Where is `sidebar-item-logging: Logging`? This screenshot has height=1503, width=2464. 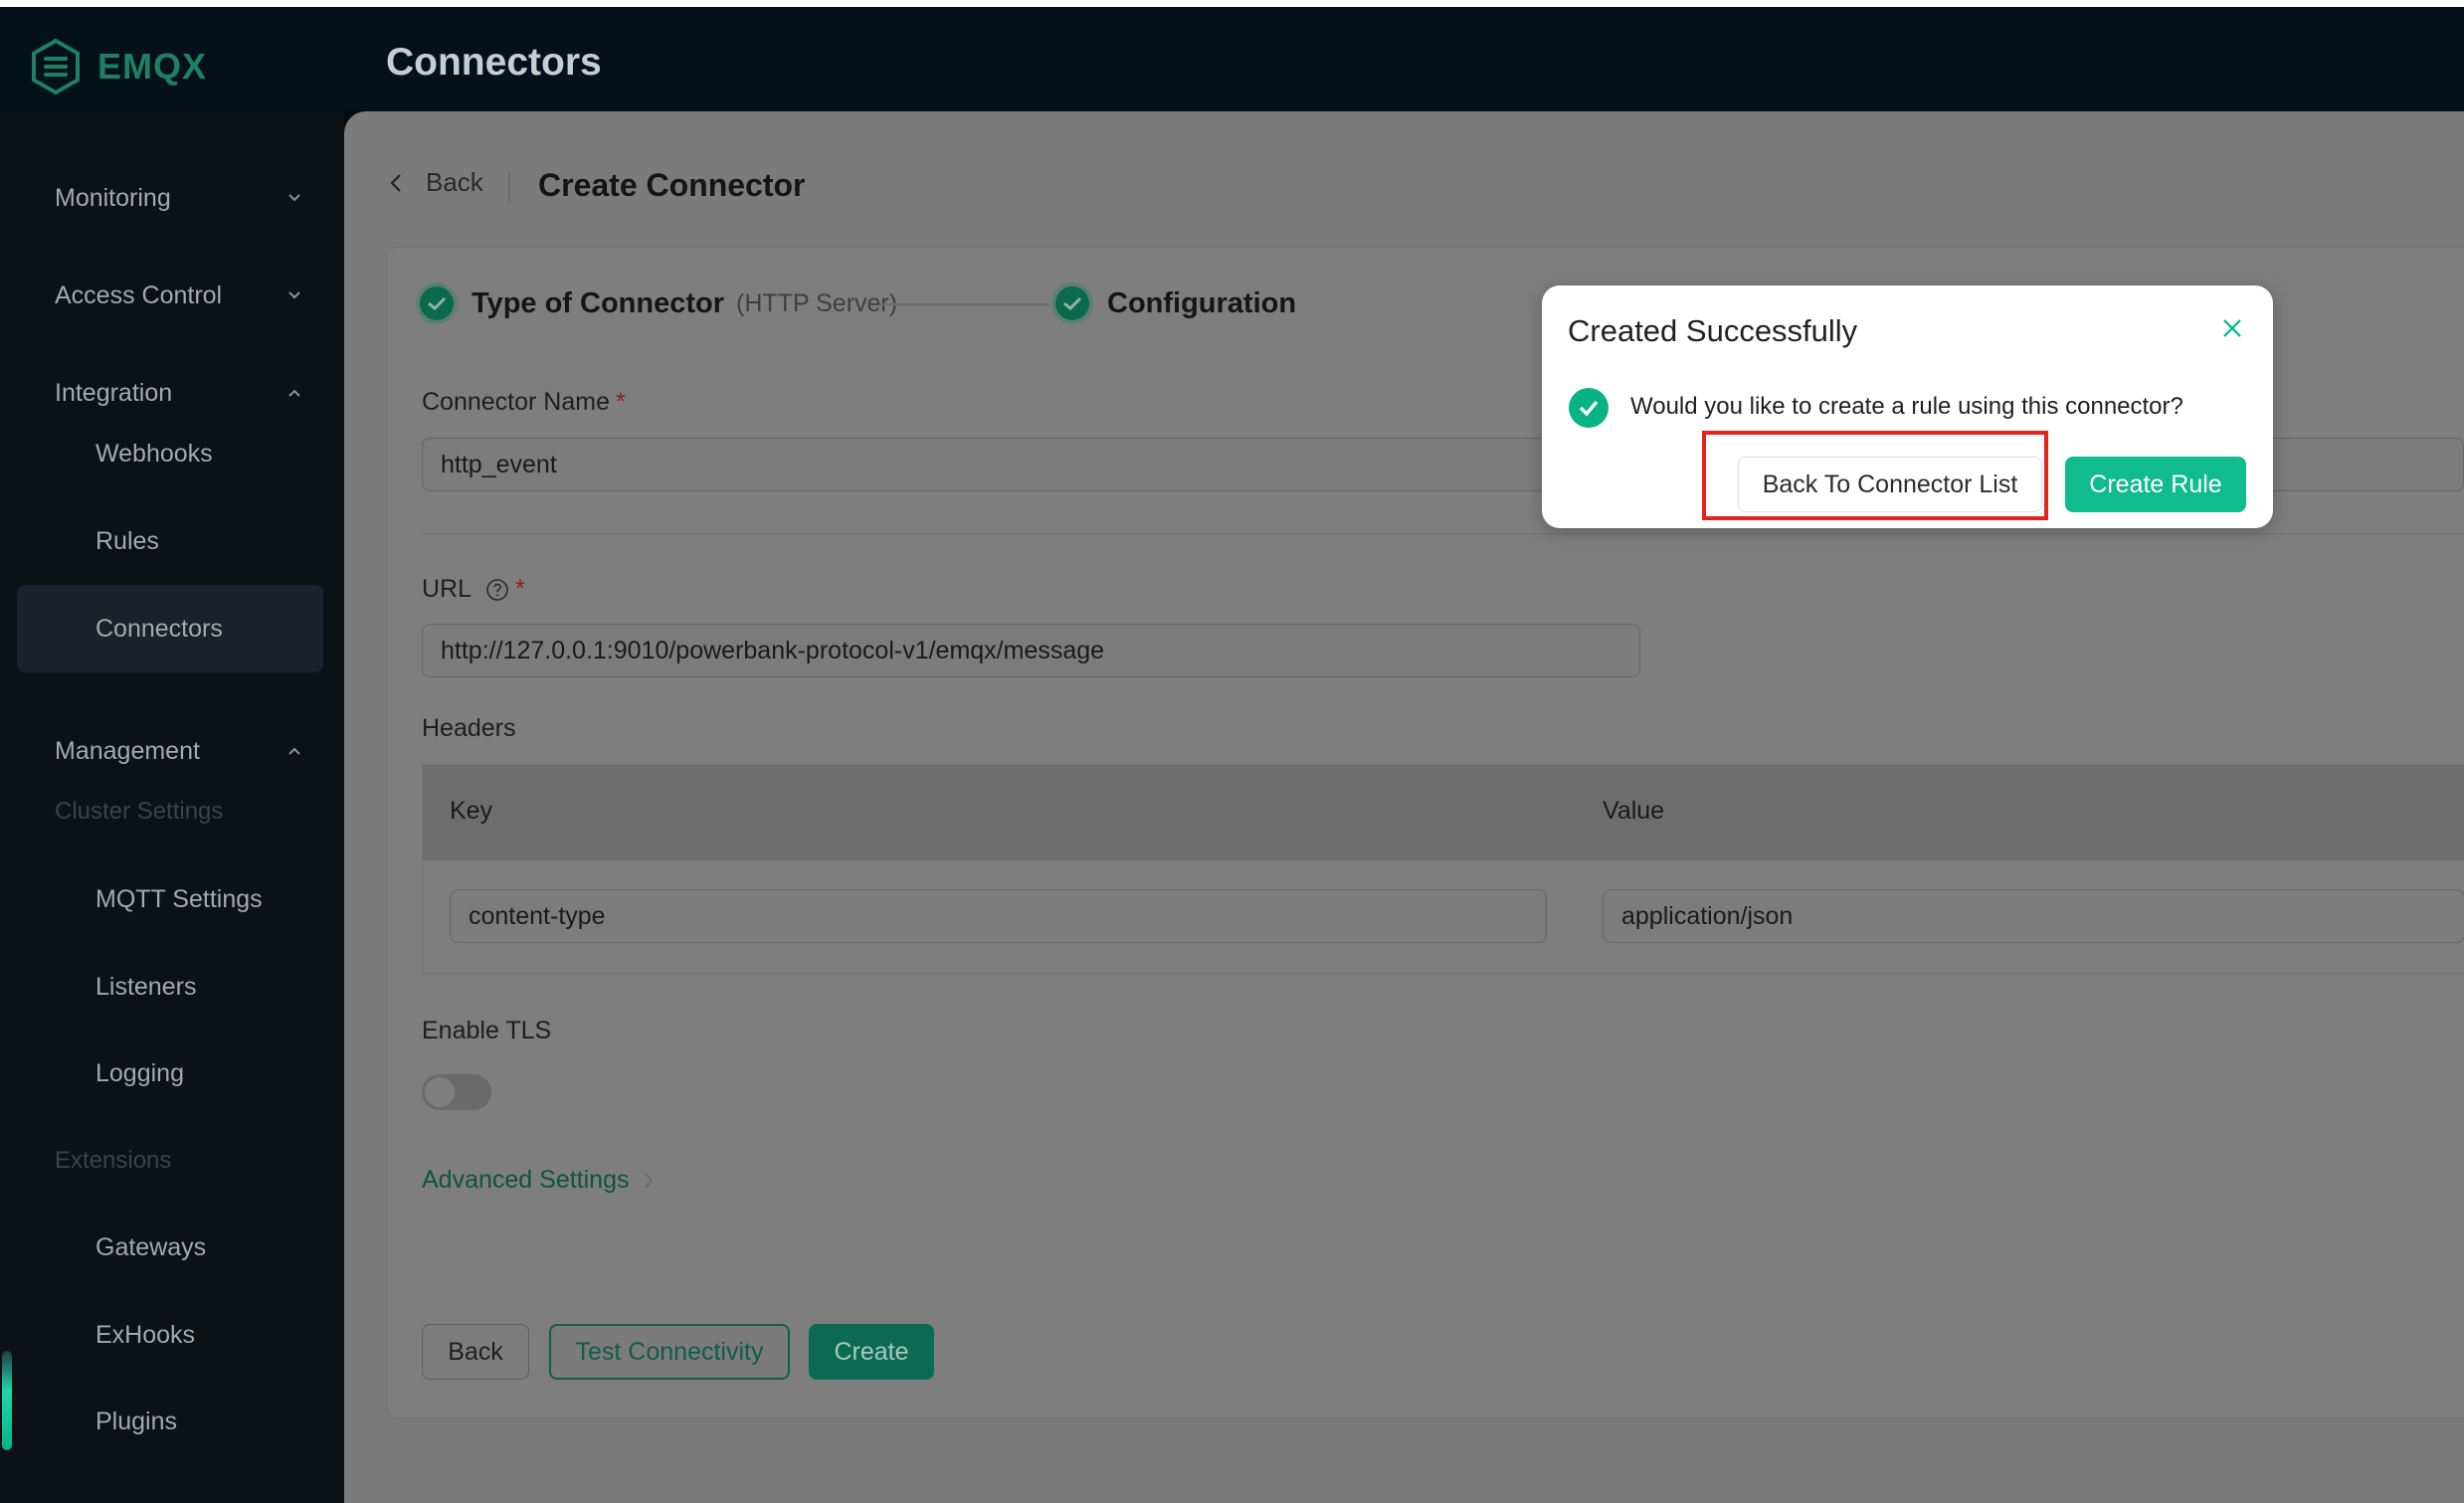
sidebar-item-logging: Logging is located at coordinates (172, 1073).